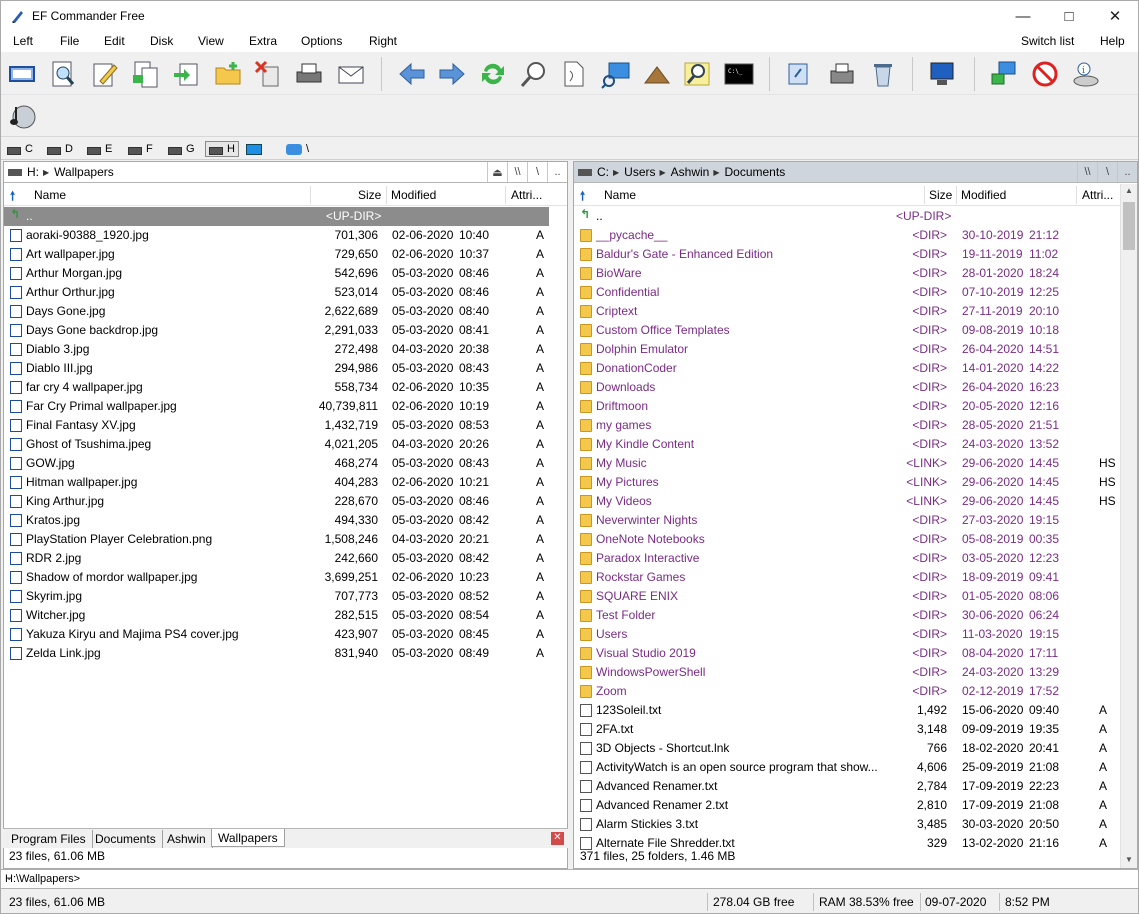  I want to click on new-folder-icon, so click(228, 74).